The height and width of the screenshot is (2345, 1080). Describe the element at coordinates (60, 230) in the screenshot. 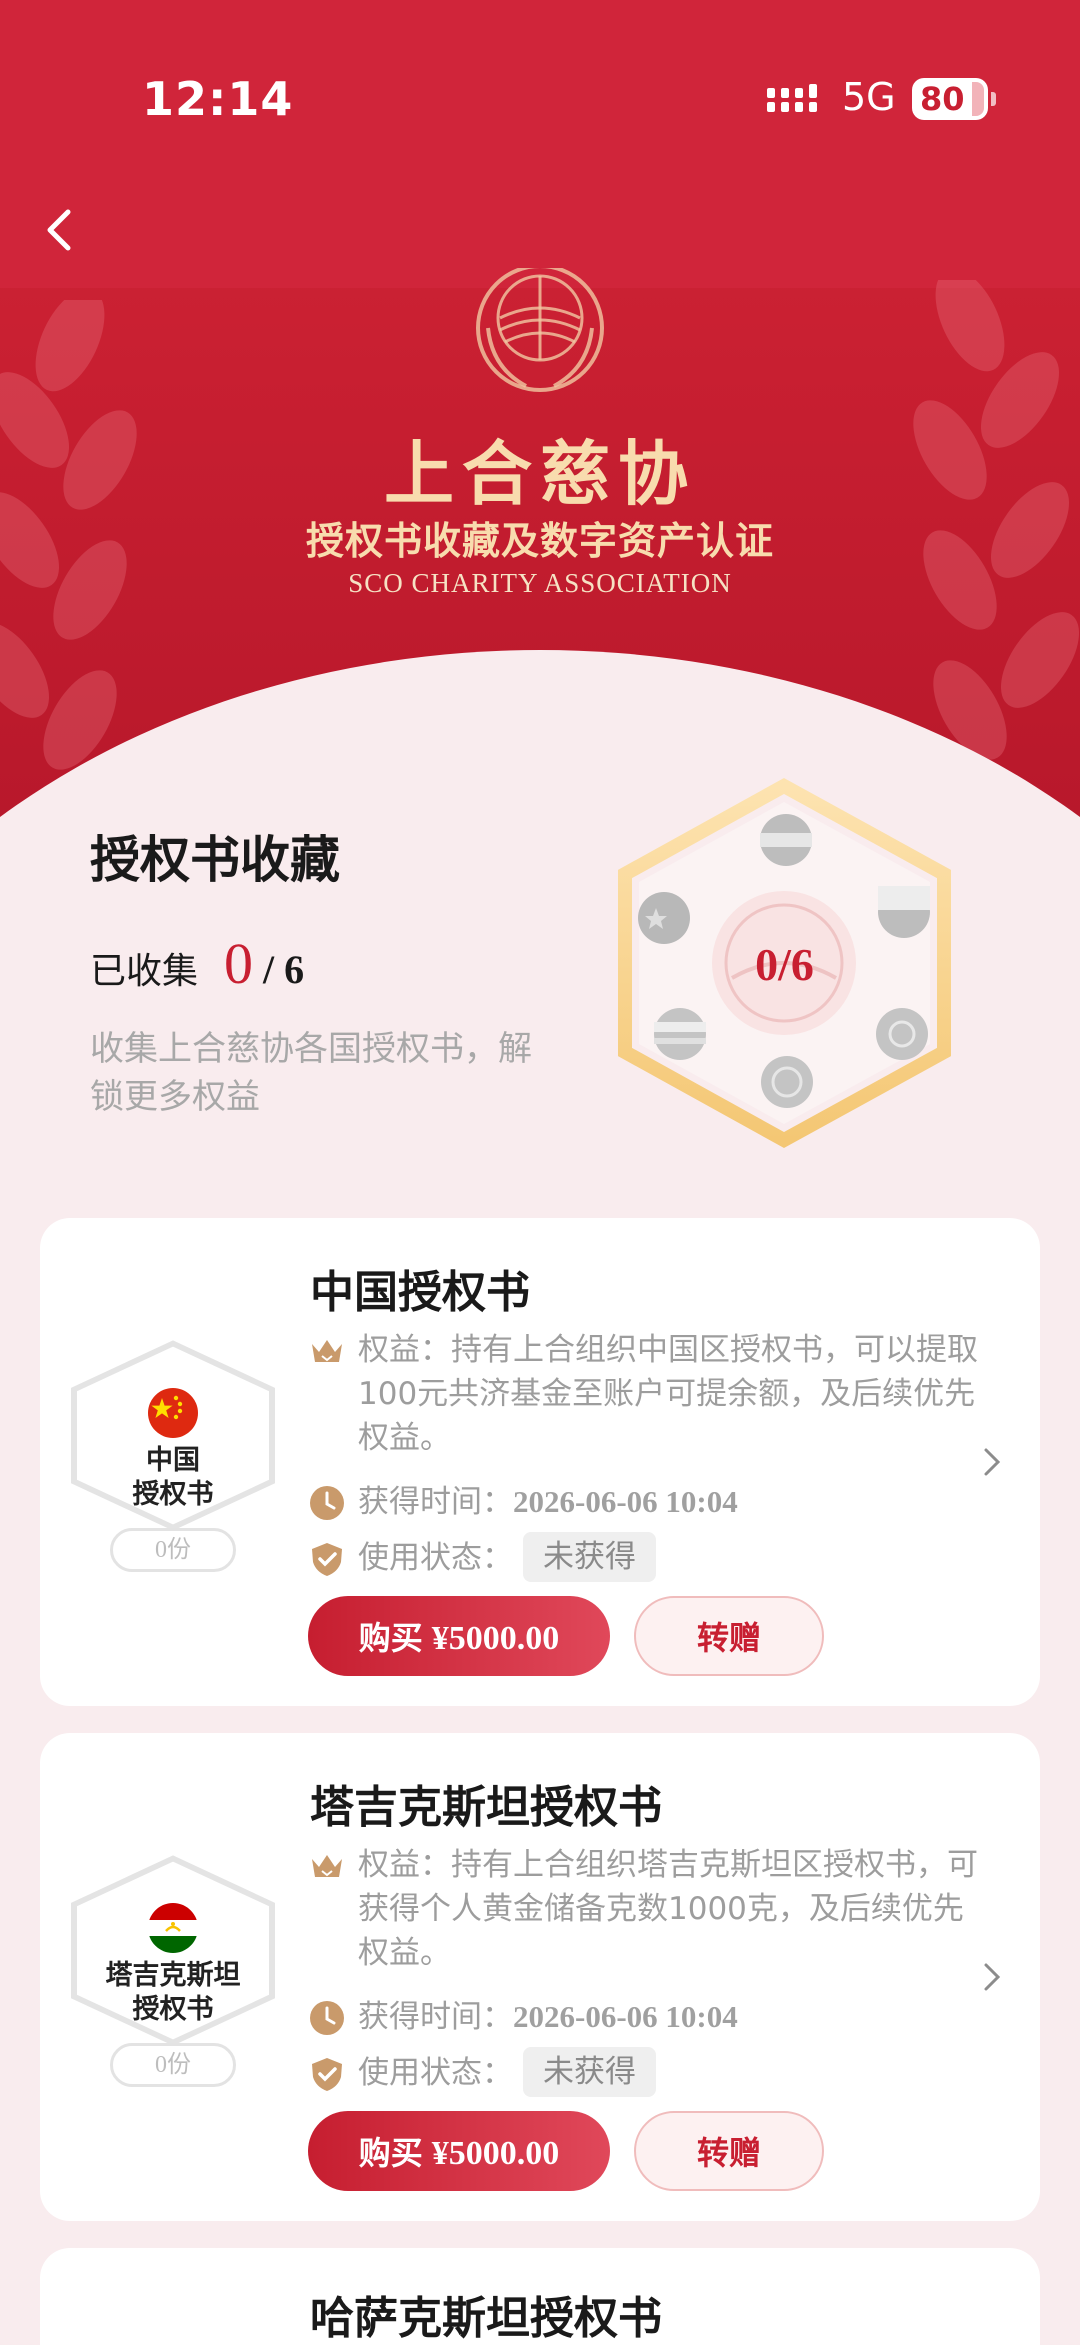

I see `back-icon` at that location.